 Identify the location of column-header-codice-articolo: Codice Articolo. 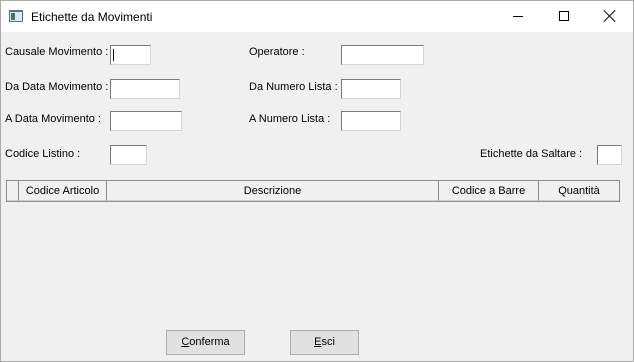
(63, 191).